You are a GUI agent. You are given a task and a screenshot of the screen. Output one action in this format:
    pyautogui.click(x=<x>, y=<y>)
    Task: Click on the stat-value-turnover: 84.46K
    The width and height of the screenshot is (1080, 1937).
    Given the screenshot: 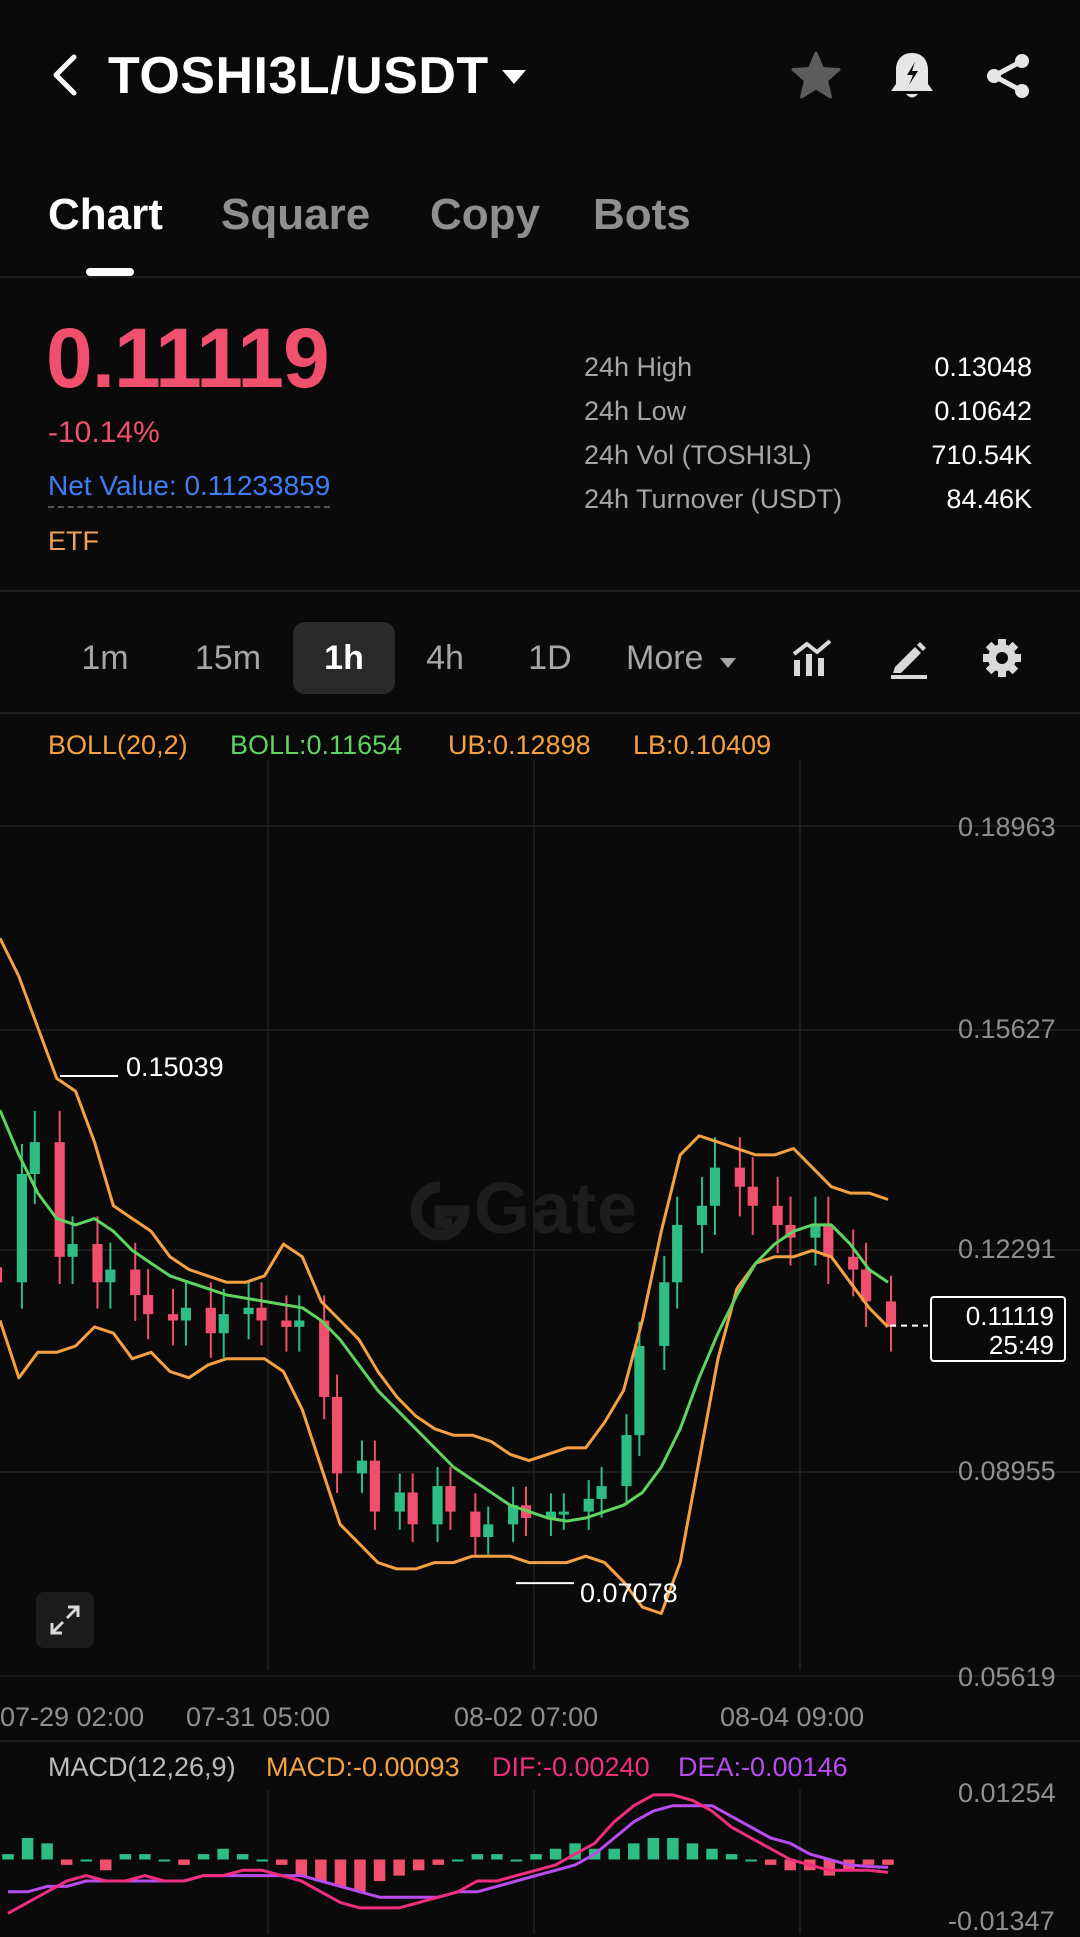 What is the action you would take?
    pyautogui.click(x=989, y=499)
    